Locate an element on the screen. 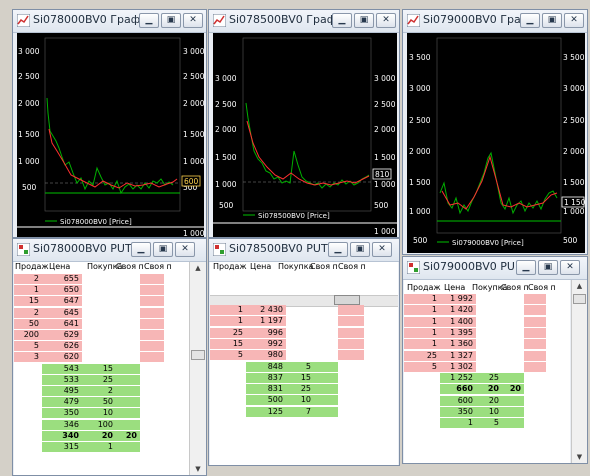 This screenshot has height=476, width=590. sell-row: 2 645 is located at coordinates (101, 312).